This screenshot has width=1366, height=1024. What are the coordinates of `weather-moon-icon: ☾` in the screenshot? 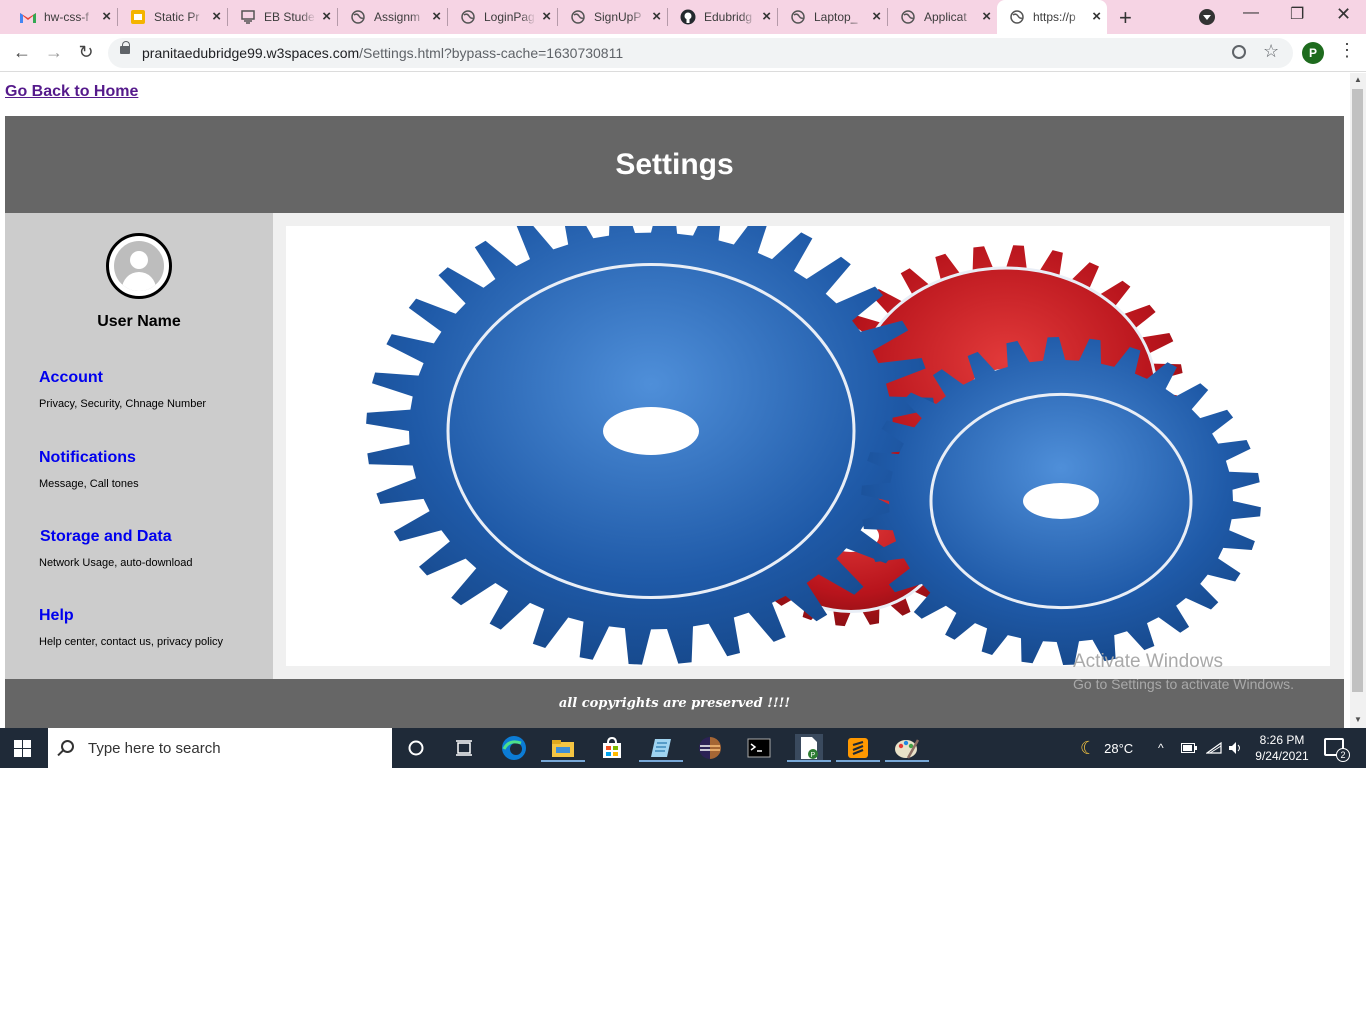 It's located at (1088, 747).